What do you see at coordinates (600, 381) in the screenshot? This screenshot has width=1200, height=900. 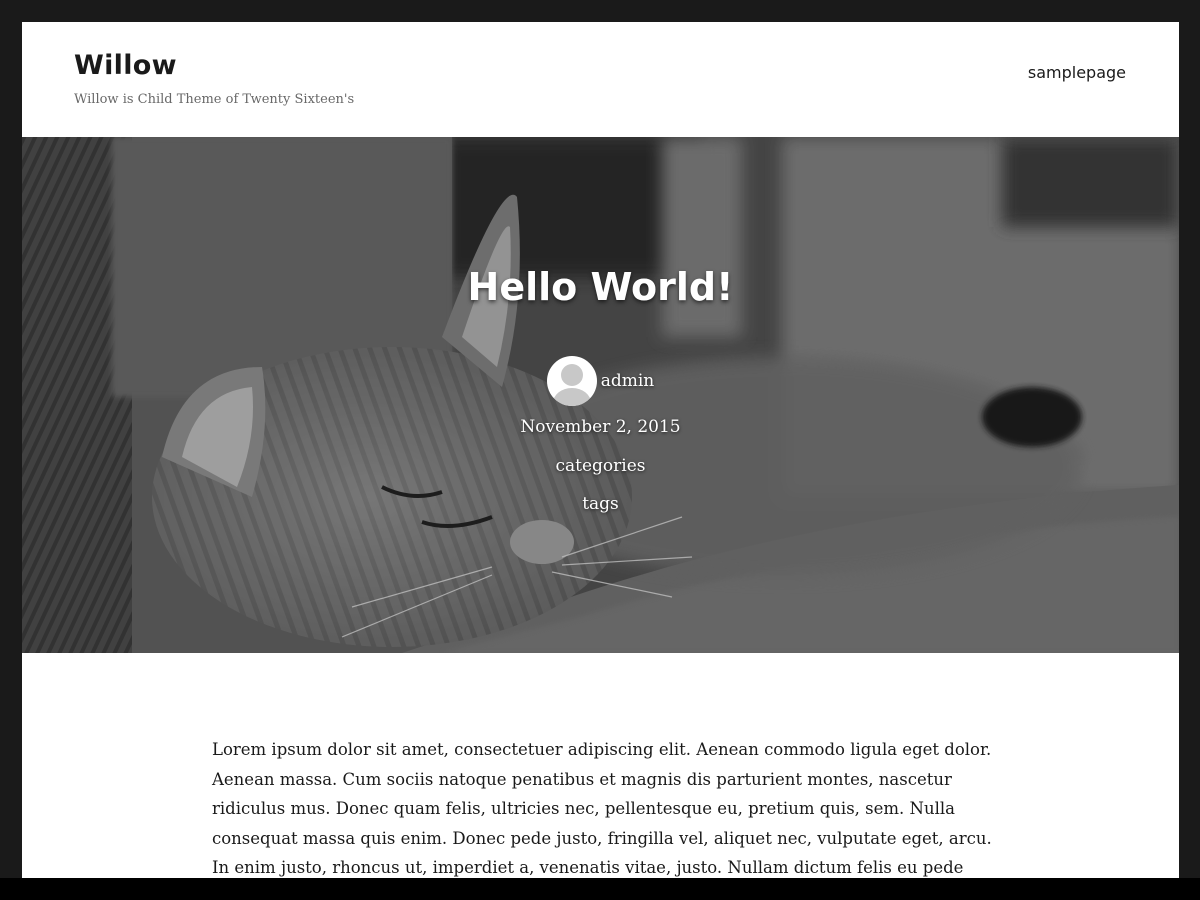 I see `byline: admin` at bounding box center [600, 381].